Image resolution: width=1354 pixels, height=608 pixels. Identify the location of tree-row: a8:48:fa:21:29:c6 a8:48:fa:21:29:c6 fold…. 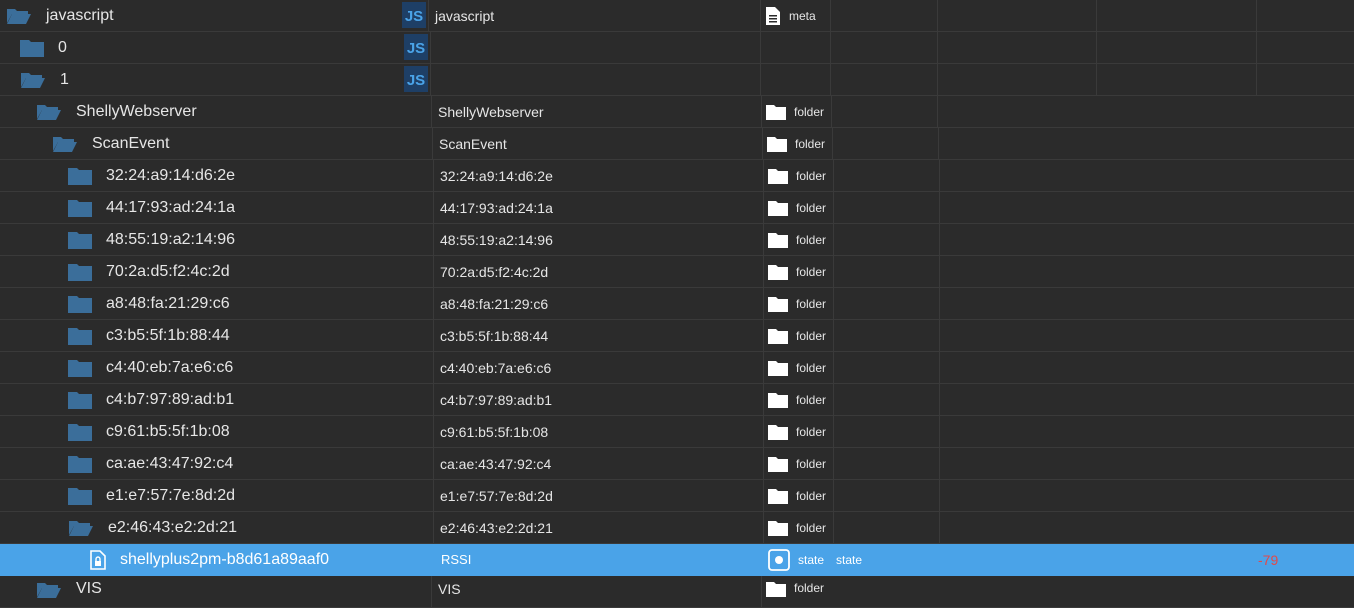
(677, 304).